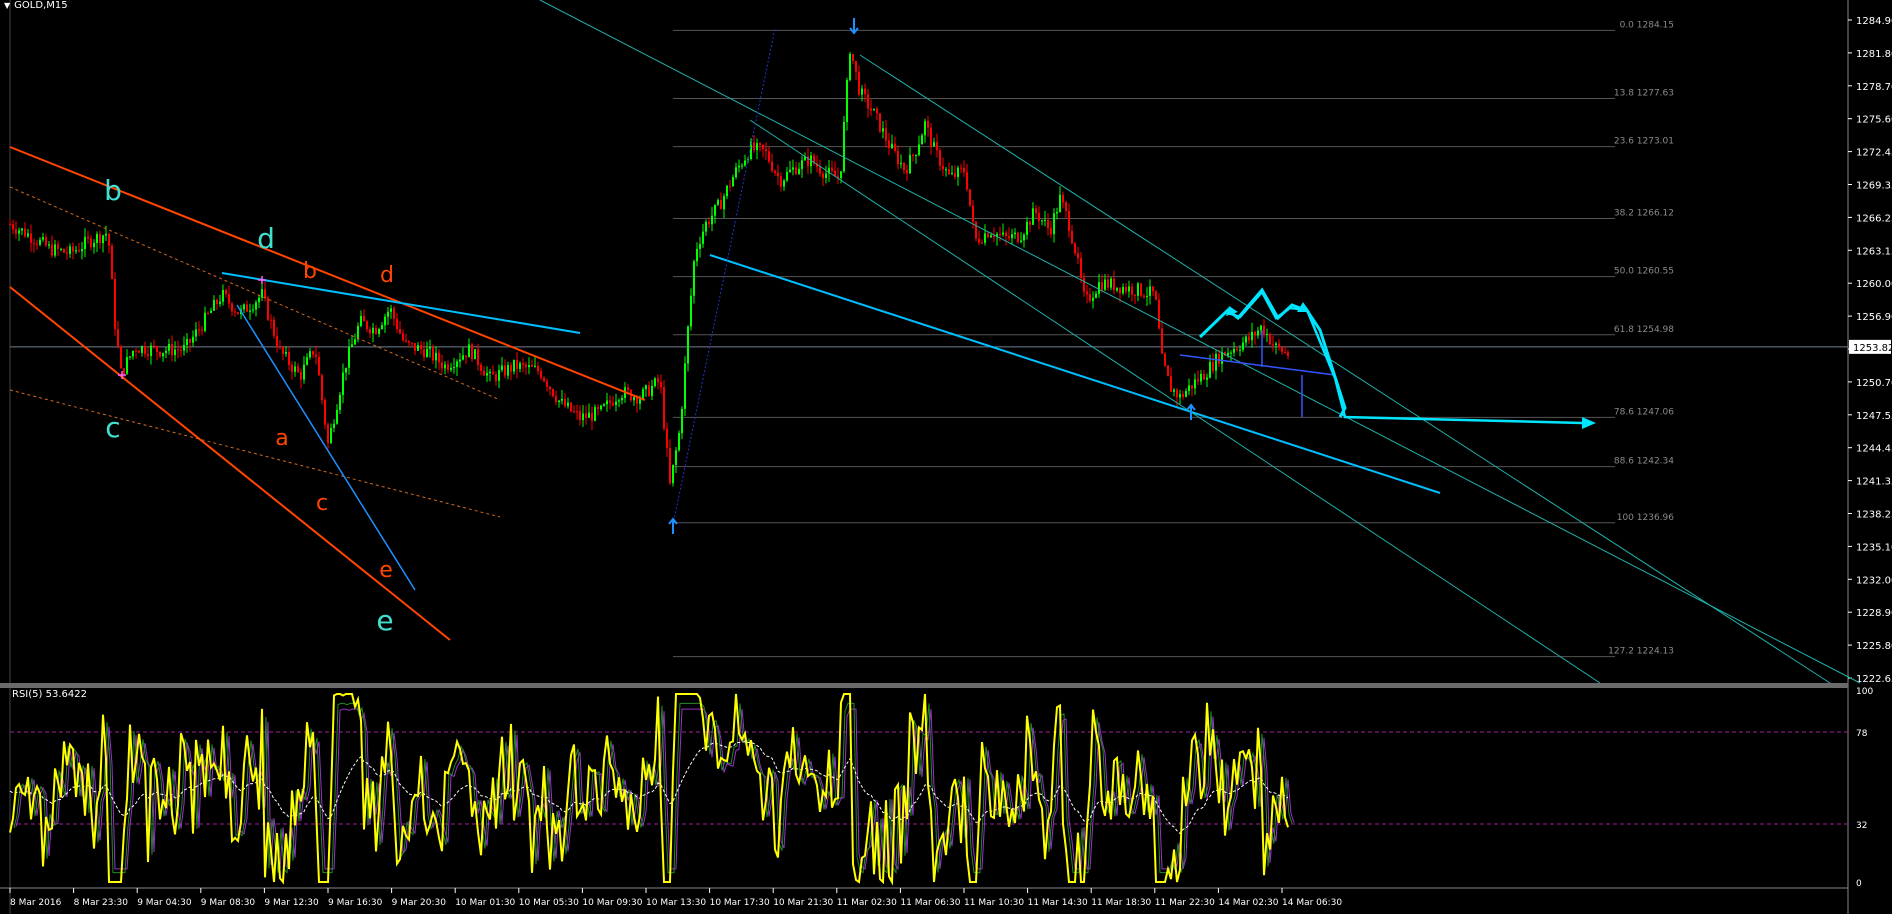  I want to click on price-tick-label: 1241.35, so click(1874, 482).